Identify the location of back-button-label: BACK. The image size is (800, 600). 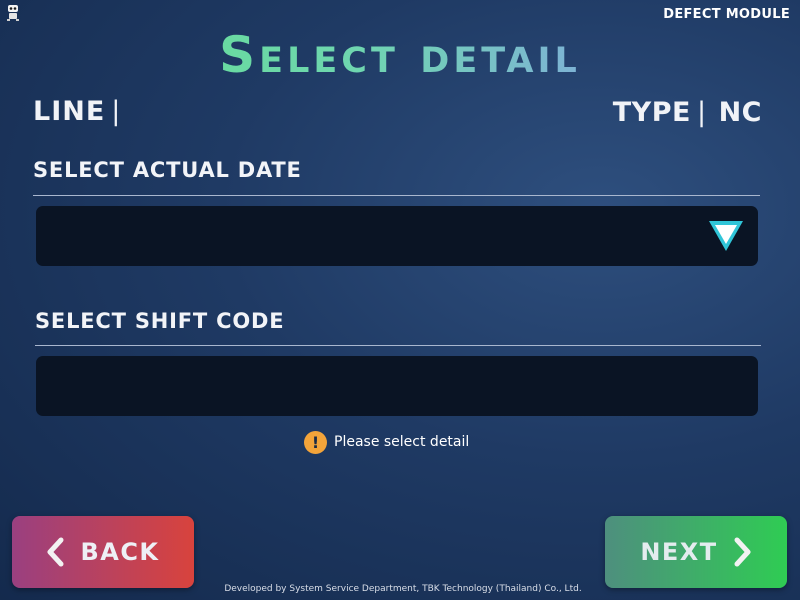
(120, 552).